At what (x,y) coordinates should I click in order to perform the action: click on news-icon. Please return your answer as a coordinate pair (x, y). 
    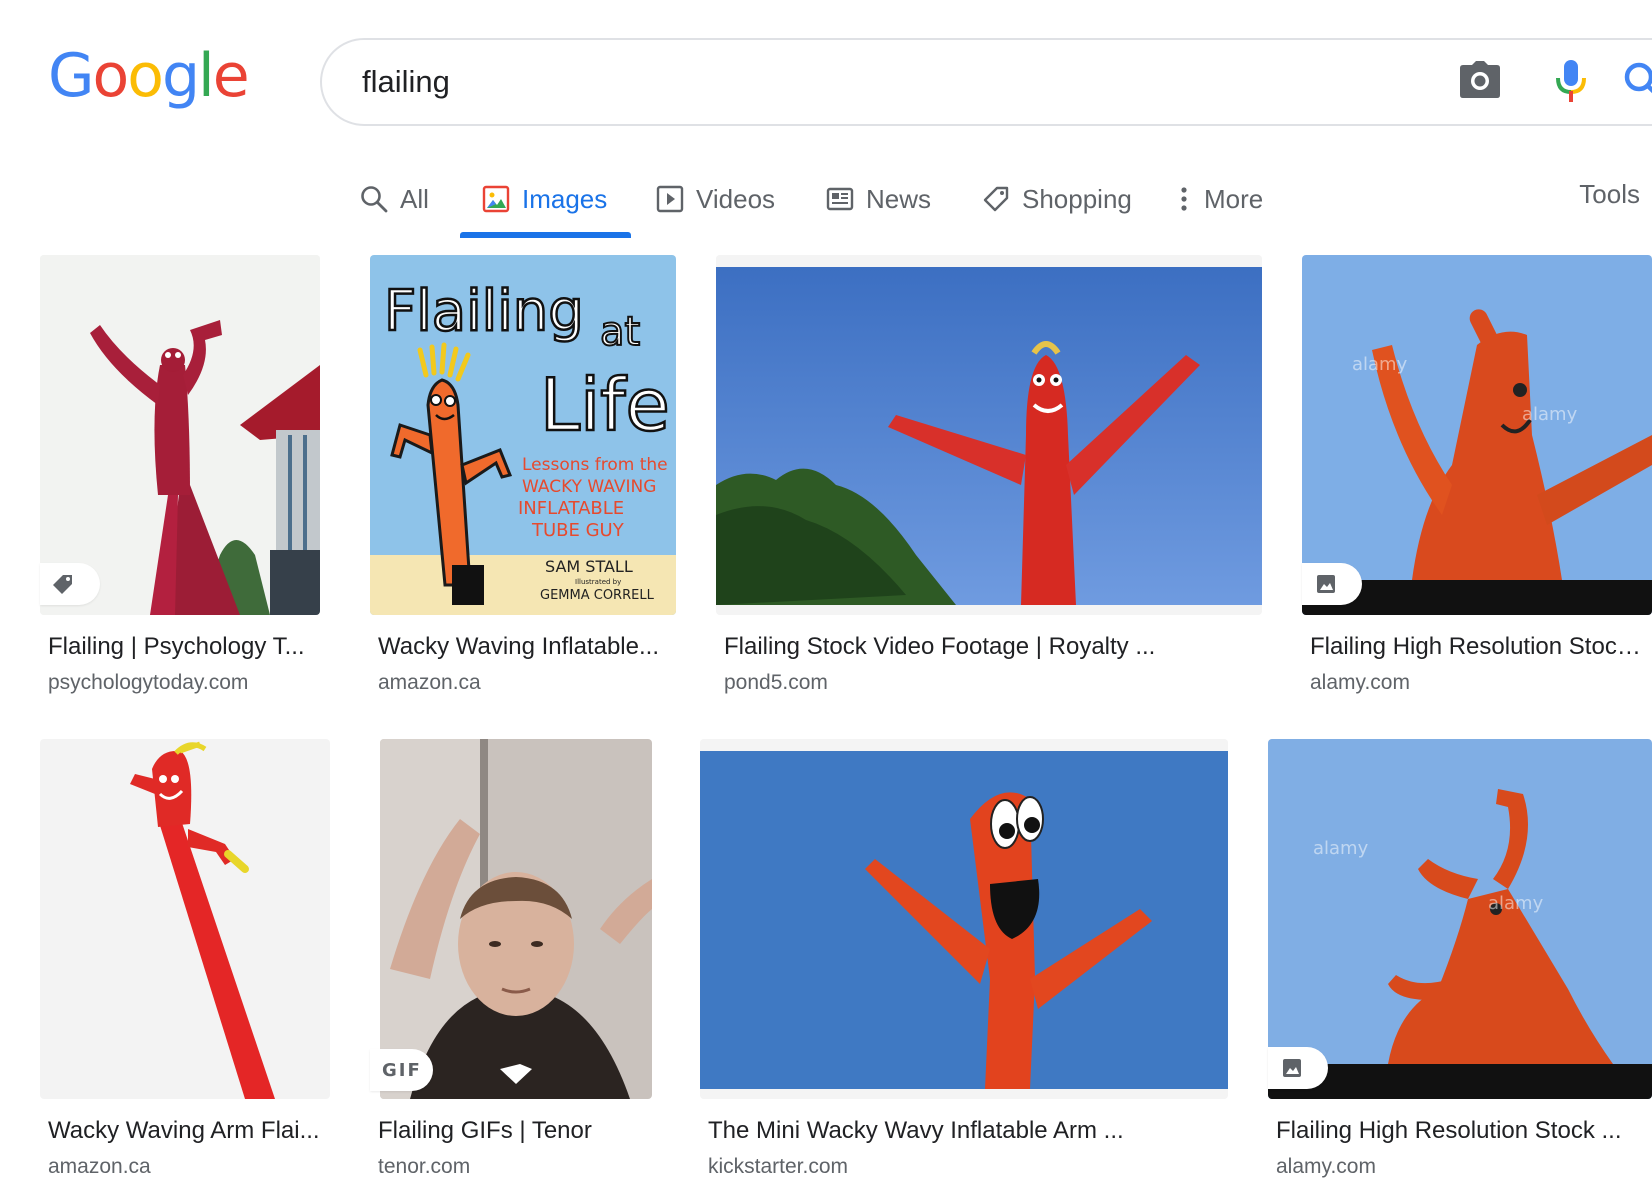
    Looking at the image, I should click on (840, 199).